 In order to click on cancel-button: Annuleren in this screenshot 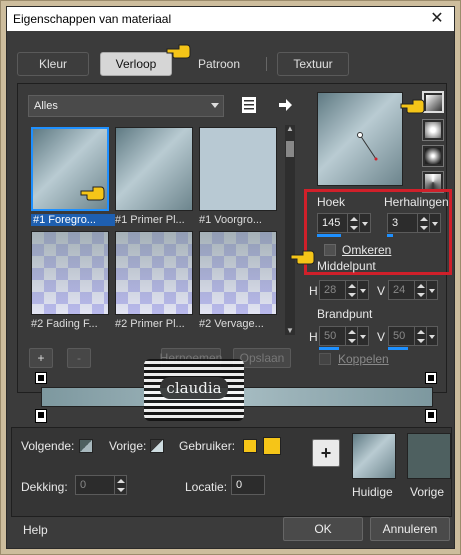, I will do `click(410, 529)`.